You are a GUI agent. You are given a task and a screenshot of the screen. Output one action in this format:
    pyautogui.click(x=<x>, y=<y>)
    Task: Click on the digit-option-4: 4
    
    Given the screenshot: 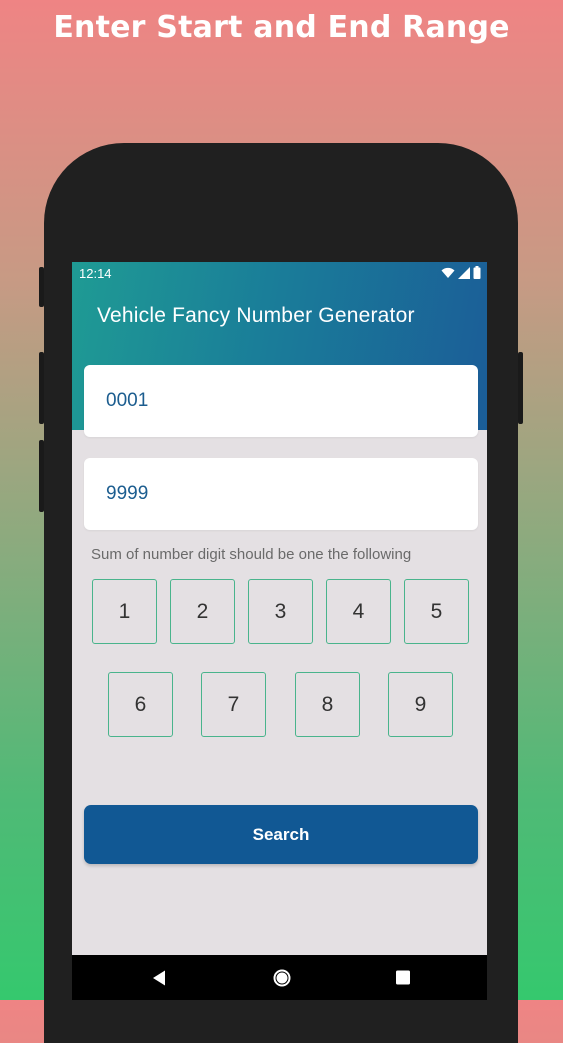 What is the action you would take?
    pyautogui.click(x=358, y=611)
    